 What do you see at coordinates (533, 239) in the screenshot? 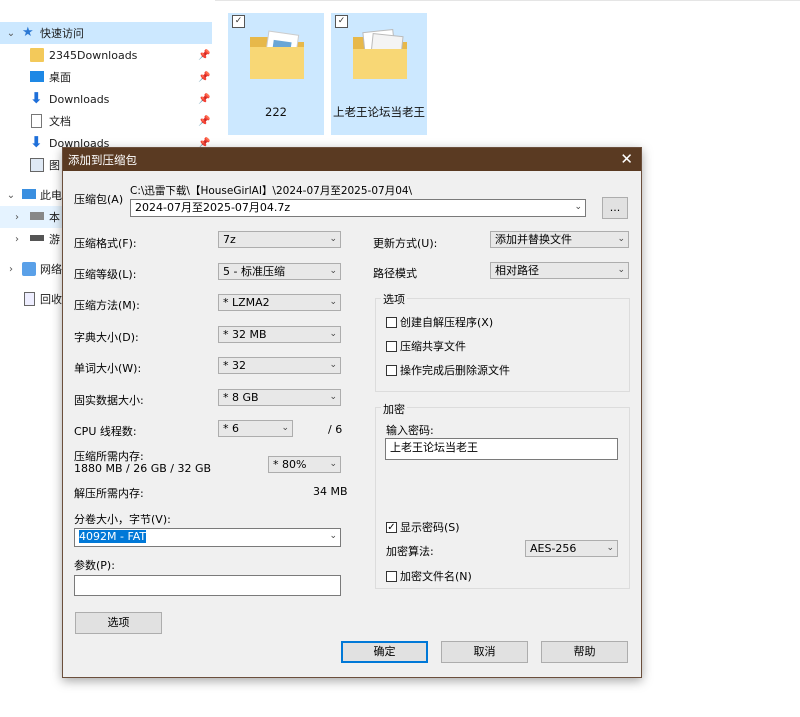
I see `update-value: 添加并替换文件` at bounding box center [533, 239].